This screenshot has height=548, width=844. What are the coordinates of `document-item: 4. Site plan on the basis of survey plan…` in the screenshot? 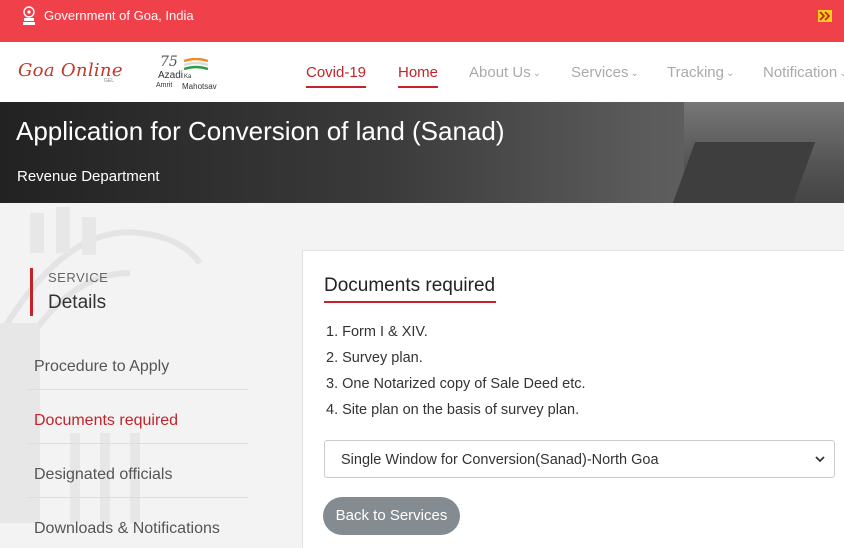 It's located at (453, 410).